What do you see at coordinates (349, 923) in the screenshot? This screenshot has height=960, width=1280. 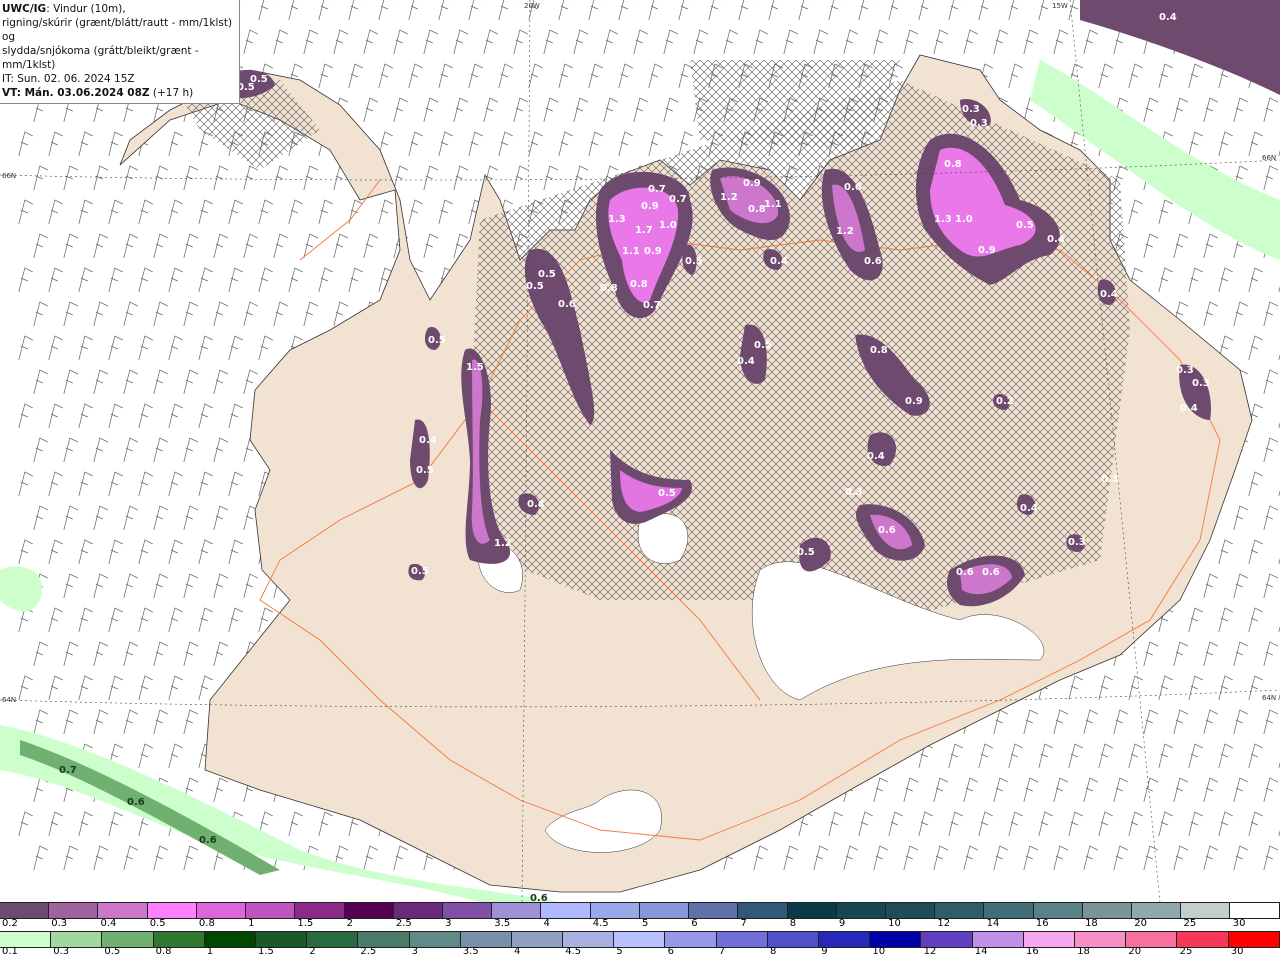 I see `colorbar-label: 2` at bounding box center [349, 923].